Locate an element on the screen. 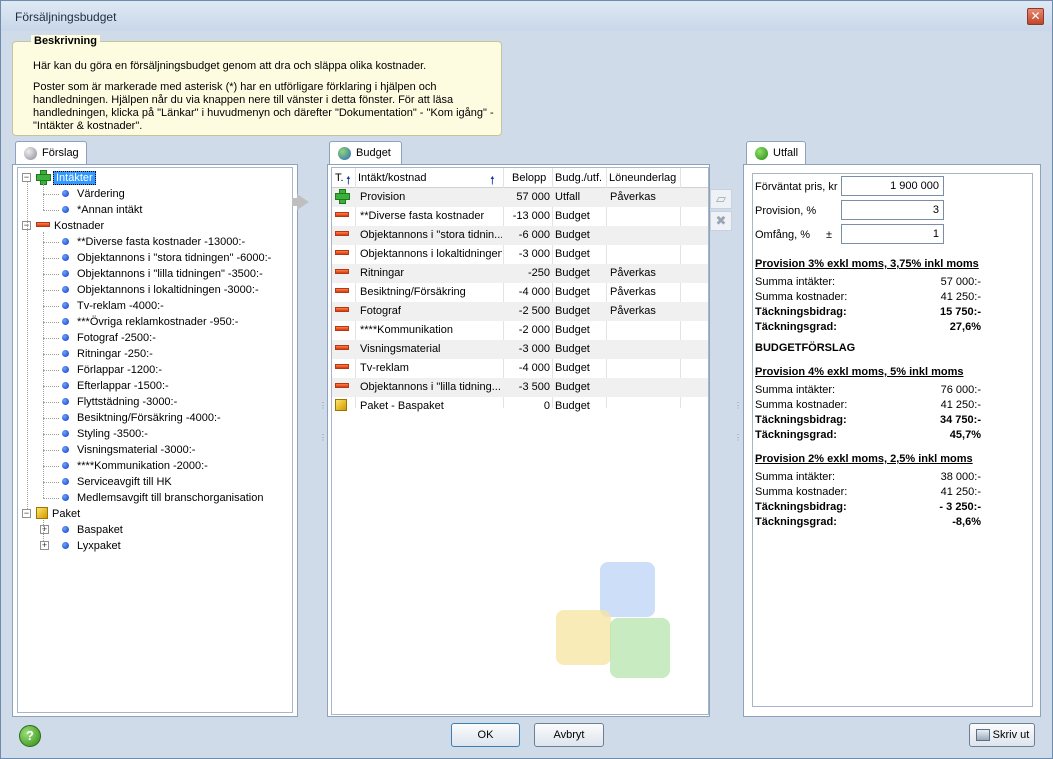 The image size is (1053, 759). table-row: Tv-reklam -4 000 Budget is located at coordinates (520, 368).